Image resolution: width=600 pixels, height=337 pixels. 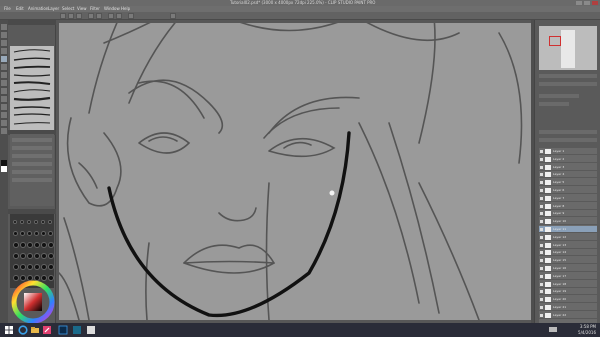 What do you see at coordinates (568, 48) in the screenshot?
I see `navigator-panel` at bounding box center [568, 48].